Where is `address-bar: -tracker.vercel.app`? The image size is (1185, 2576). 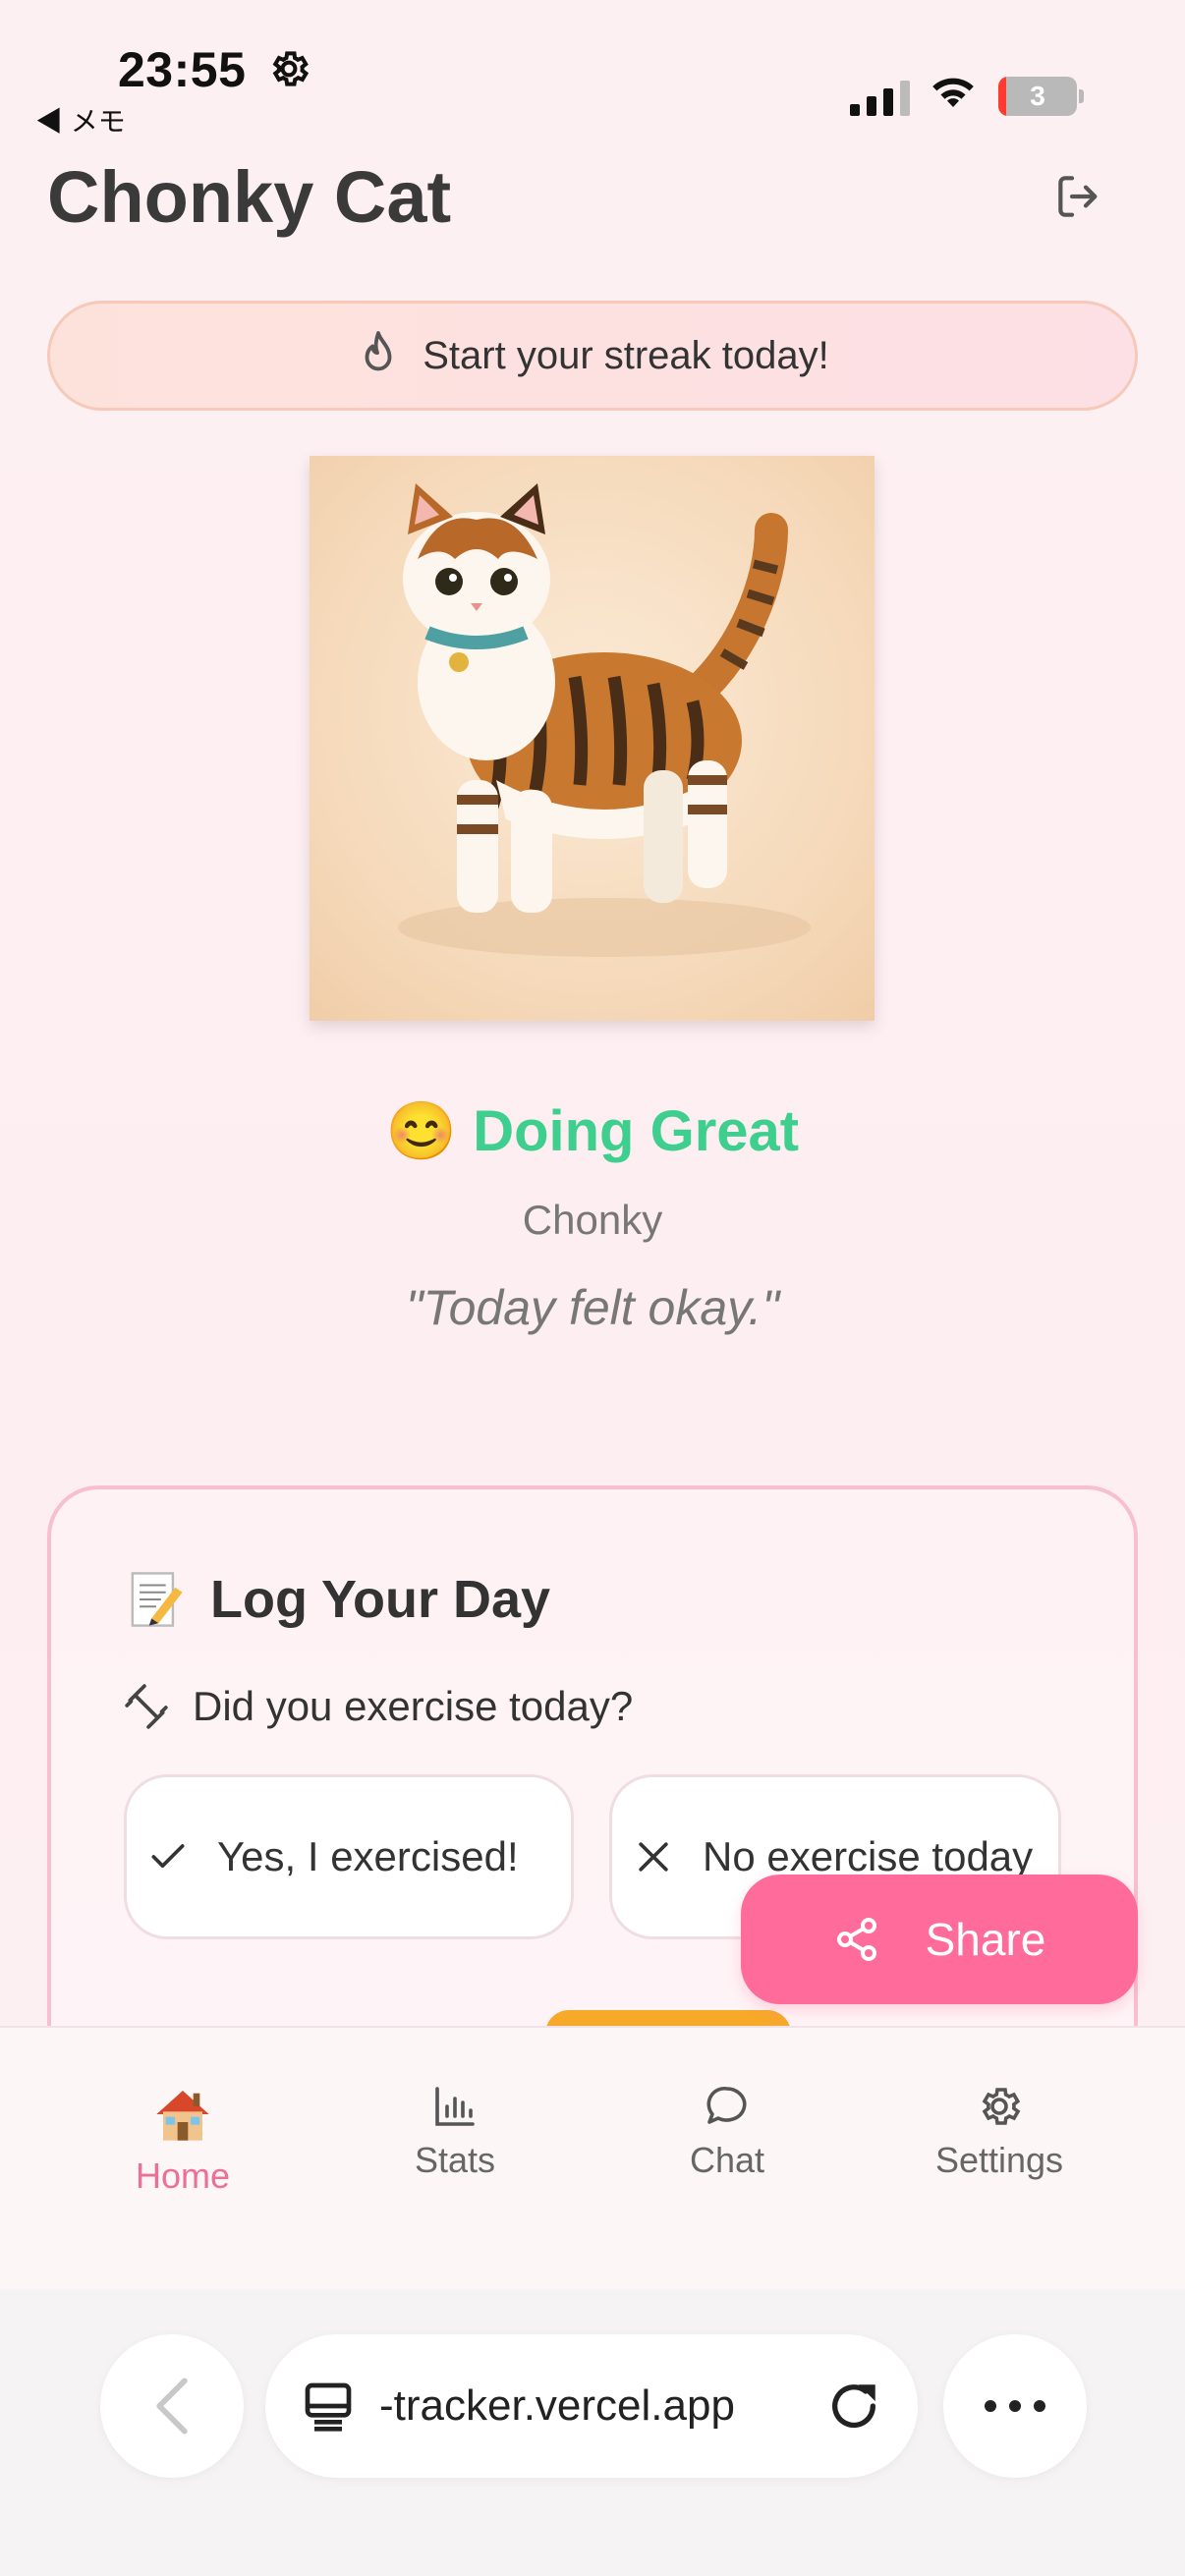
address-bar: -tracker.vercel.app is located at coordinates (592, 2406).